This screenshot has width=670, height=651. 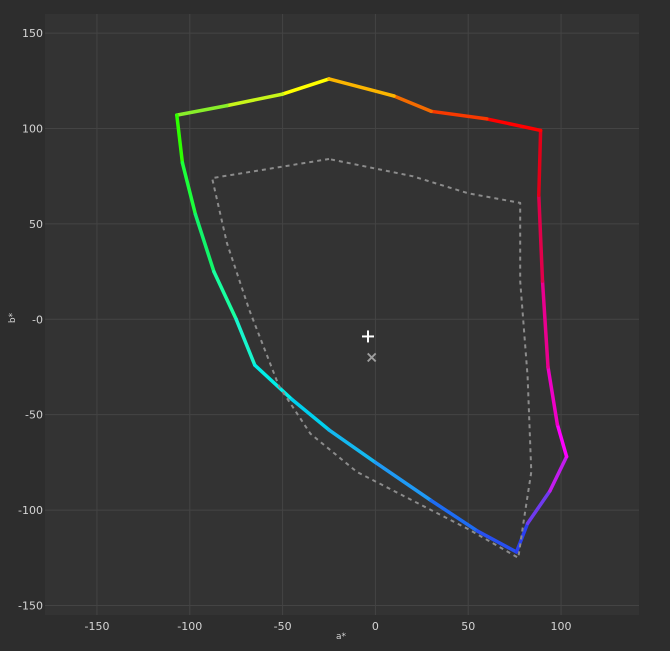 What do you see at coordinates (96, 626) in the screenshot?
I see `x-tick-label: -150` at bounding box center [96, 626].